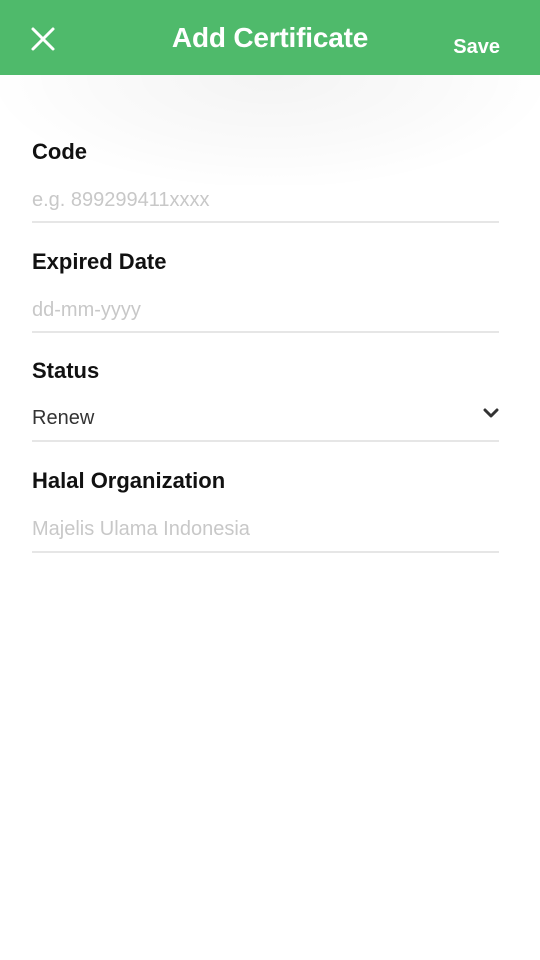 Image resolution: width=540 pixels, height=960 pixels. Describe the element at coordinates (252, 310) in the screenshot. I see `expired-date-input` at that location.